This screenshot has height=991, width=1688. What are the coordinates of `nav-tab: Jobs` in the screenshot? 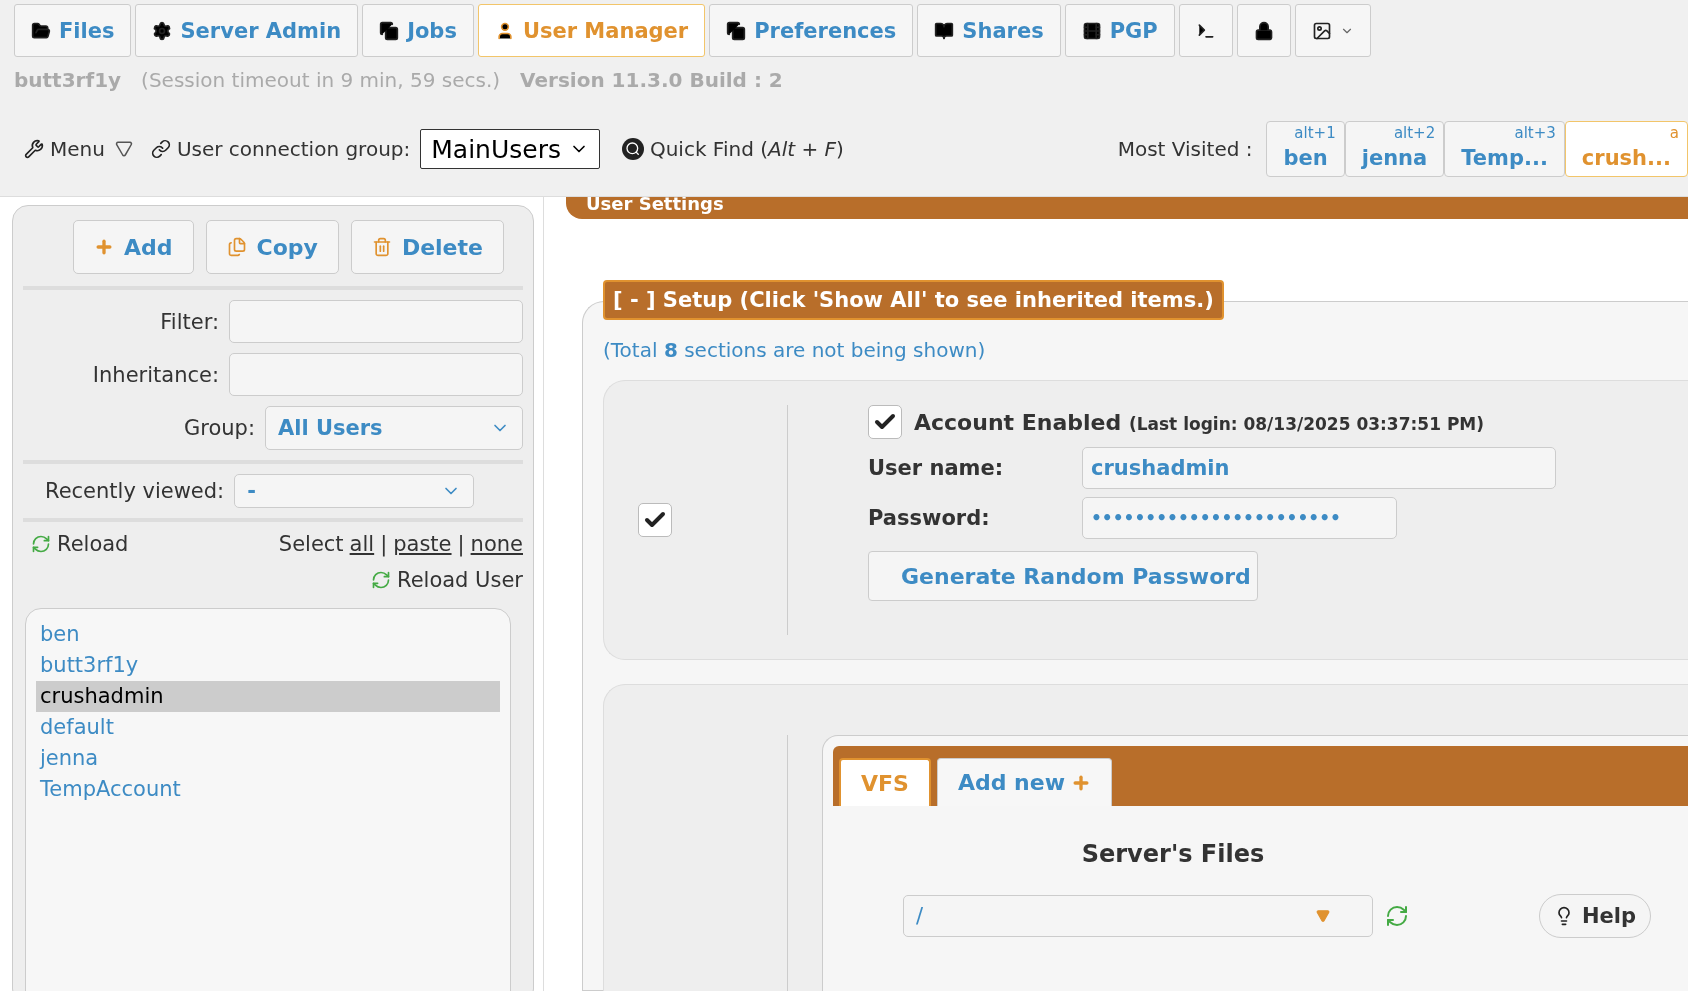 It's located at (418, 30).